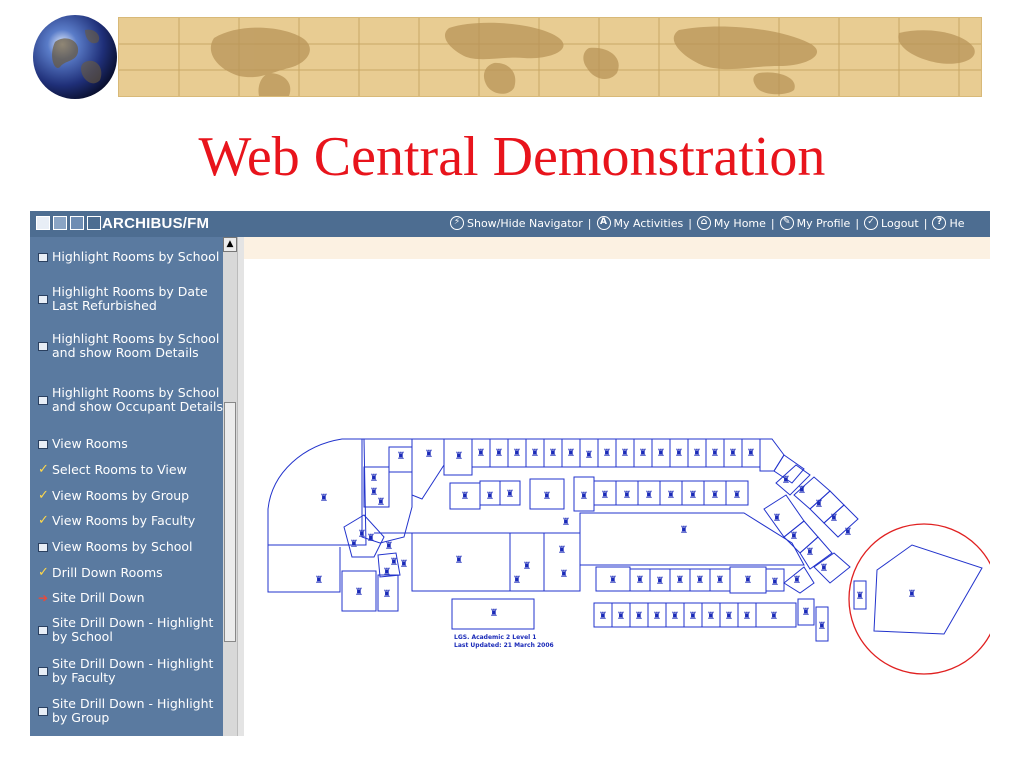 Image resolution: width=1024 pixels, height=768 pixels. I want to click on my-home-link: ⌂ My Home, so click(731, 223).